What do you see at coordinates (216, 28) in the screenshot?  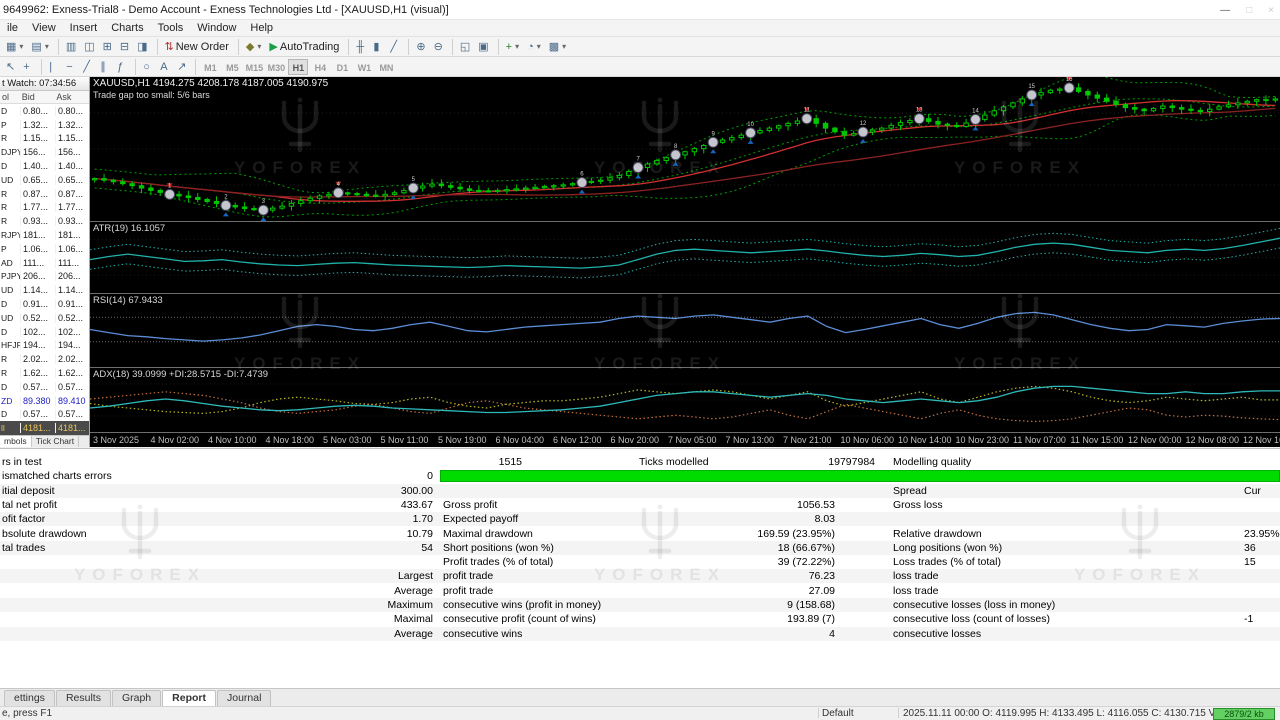 I see `menu-window: Window` at bounding box center [216, 28].